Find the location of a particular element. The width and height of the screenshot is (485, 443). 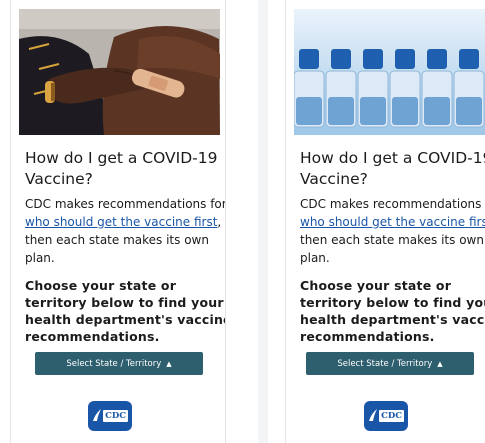

arm-bandage-photo is located at coordinates (119, 72).